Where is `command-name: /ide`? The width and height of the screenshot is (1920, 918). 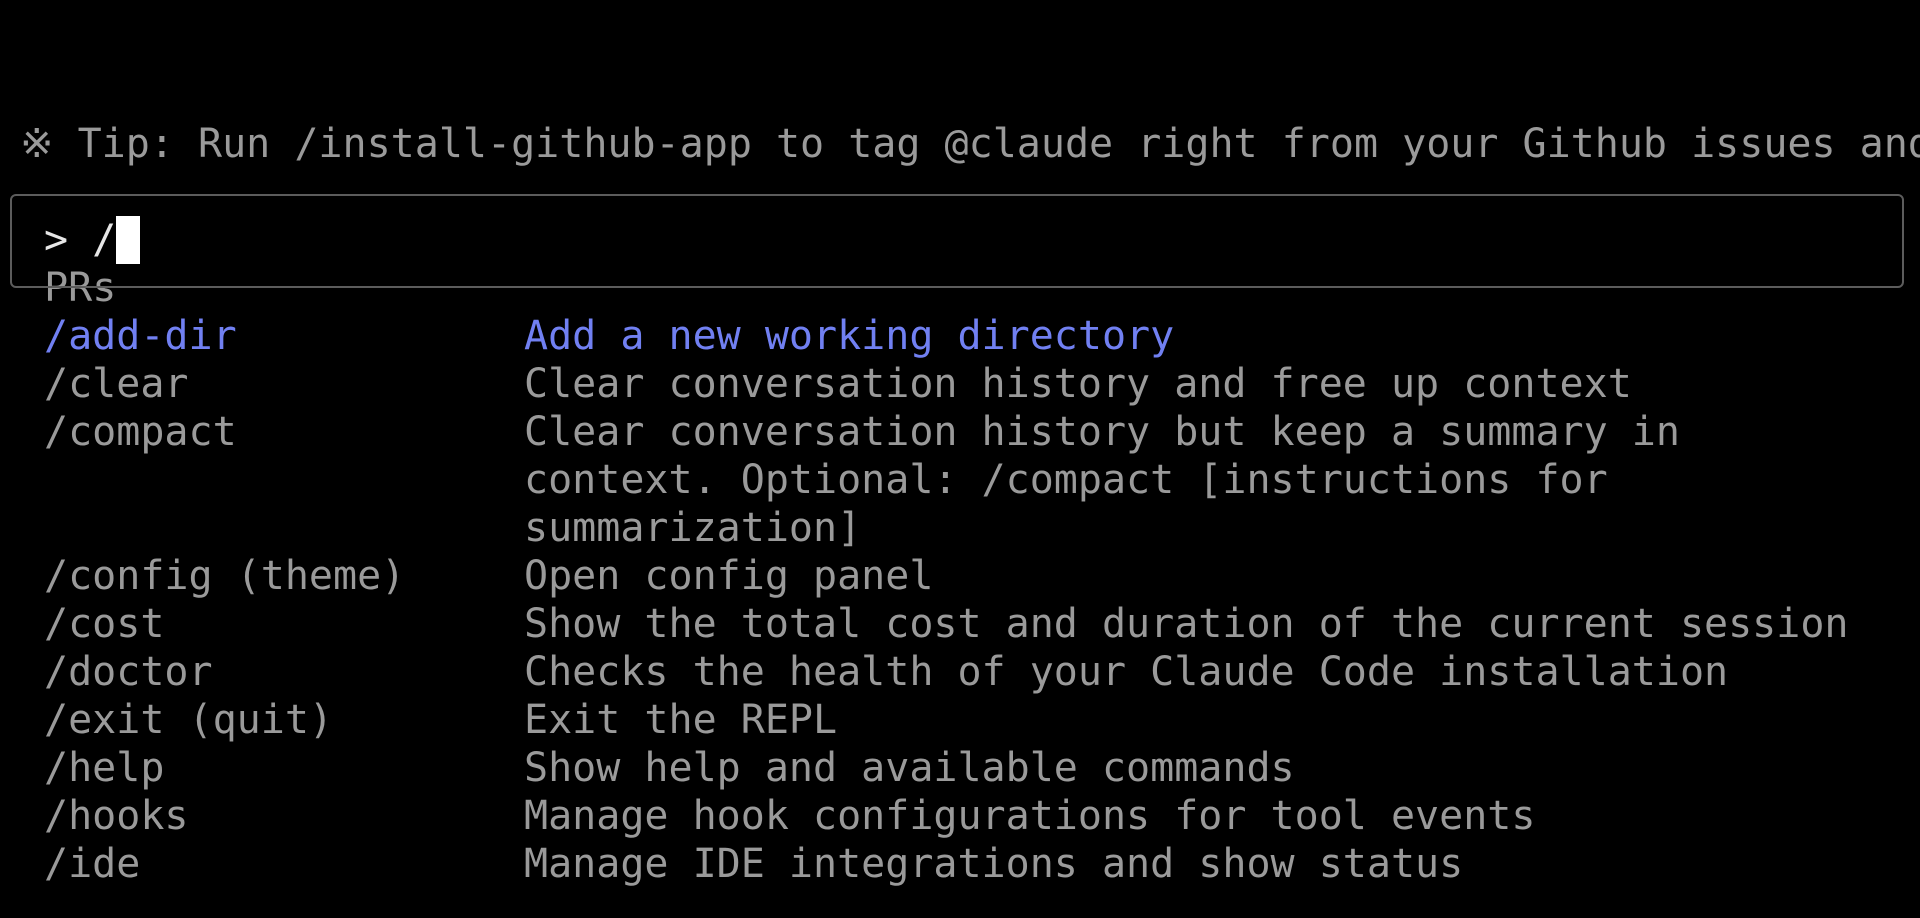 command-name: /ide is located at coordinates (92, 864).